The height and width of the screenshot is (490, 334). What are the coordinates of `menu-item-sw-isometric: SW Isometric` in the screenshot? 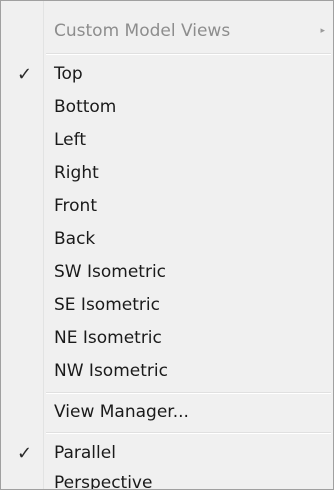 It's located at (167, 272).